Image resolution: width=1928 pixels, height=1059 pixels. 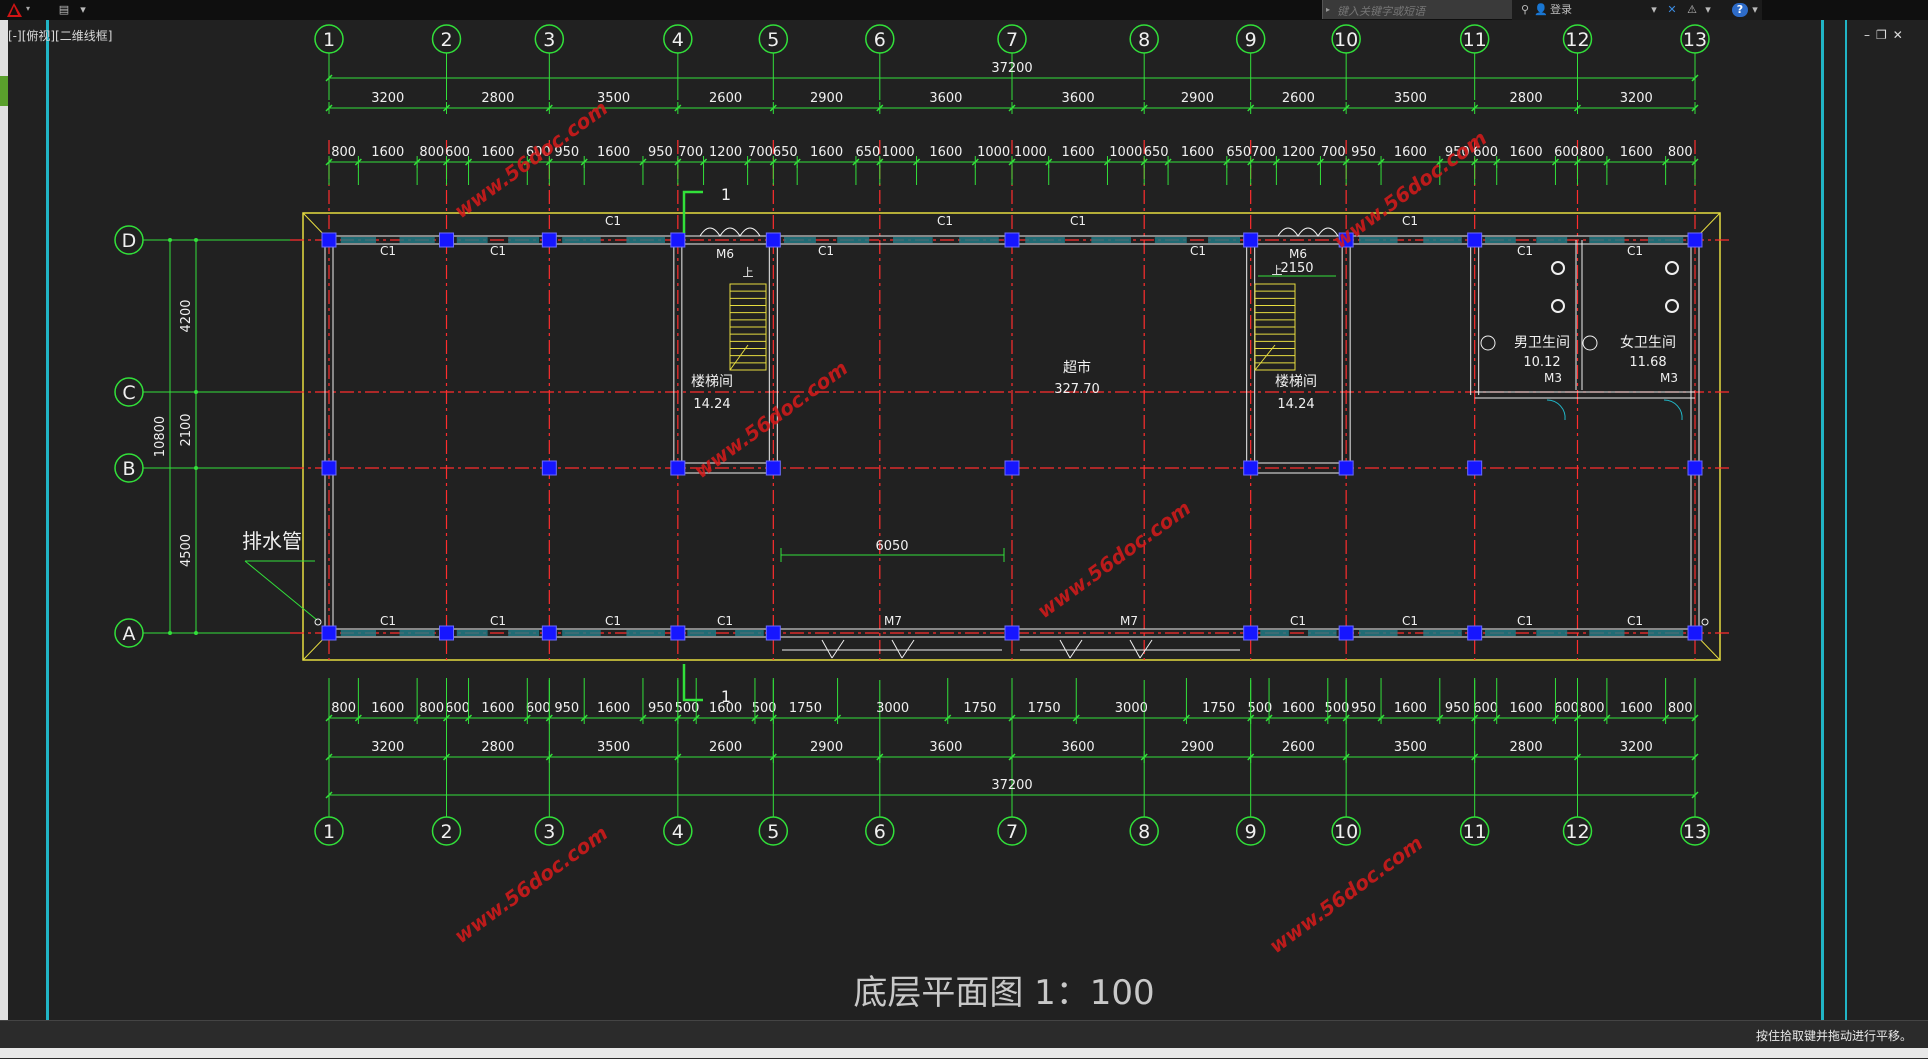 I want to click on axis-label-column: 10, so click(x=1346, y=40).